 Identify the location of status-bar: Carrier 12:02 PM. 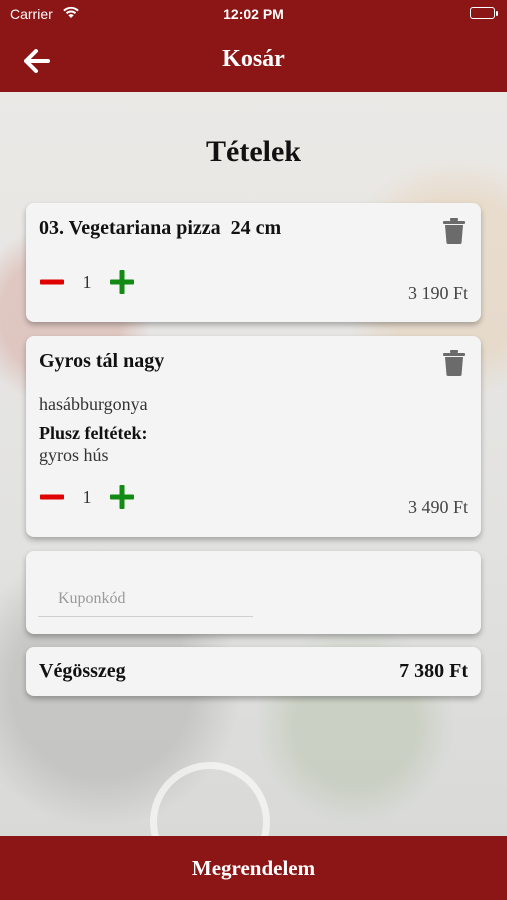
(253, 14).